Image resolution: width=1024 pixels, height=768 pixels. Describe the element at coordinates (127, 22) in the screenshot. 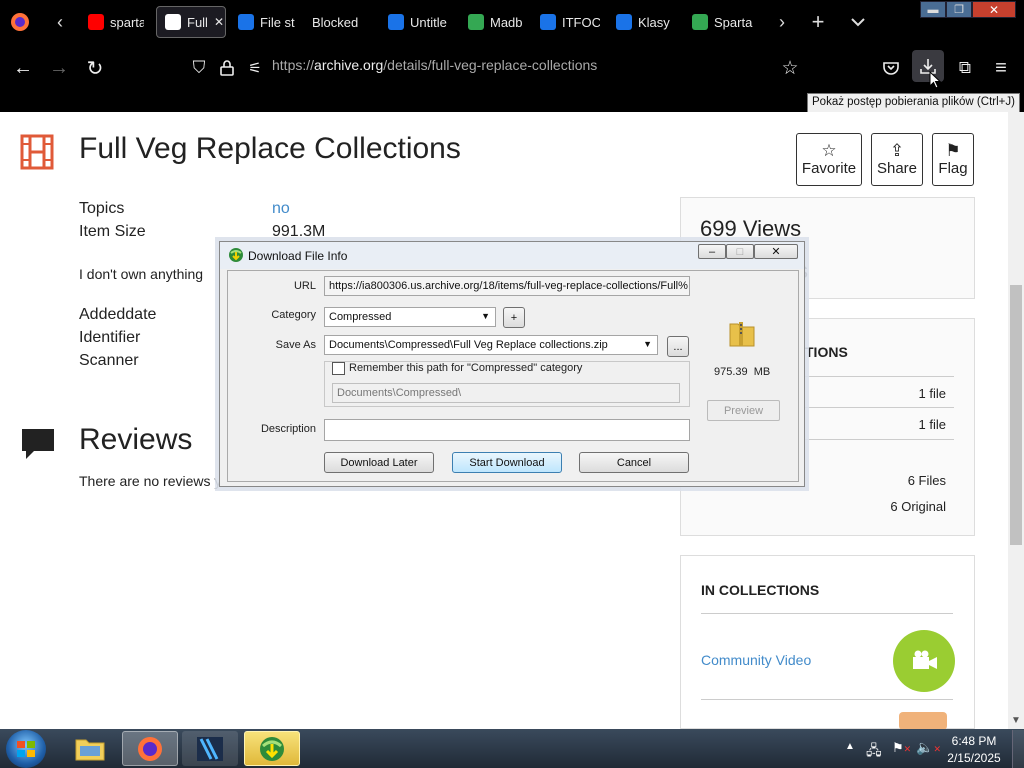

I see `tab-label: sparta` at that location.